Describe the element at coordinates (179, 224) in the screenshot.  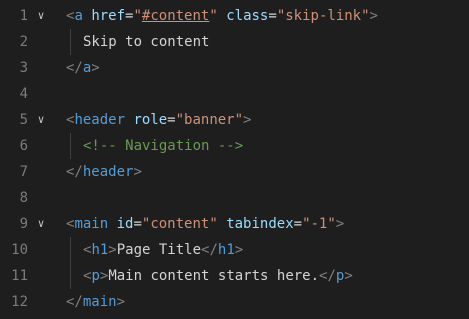
I see `token-str: "content"` at that location.